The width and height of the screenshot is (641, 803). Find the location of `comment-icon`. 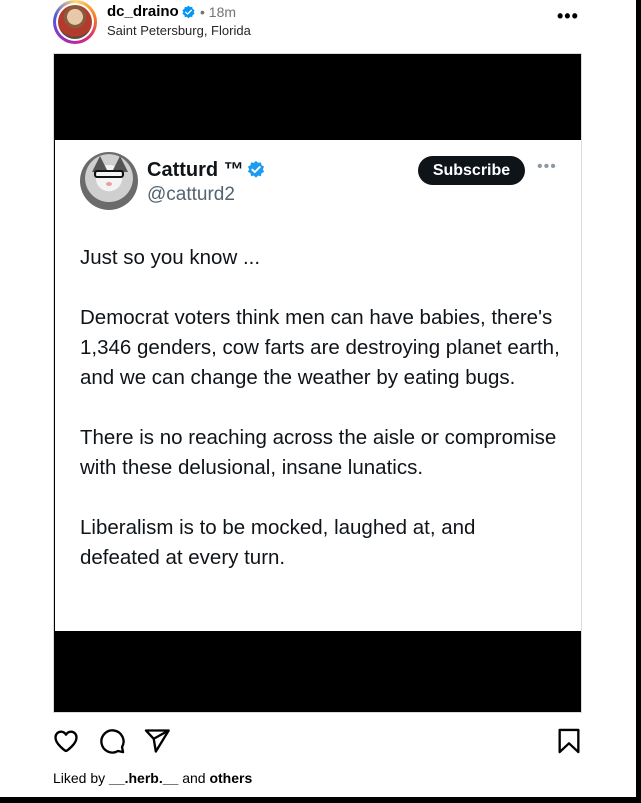

comment-icon is located at coordinates (112, 741).